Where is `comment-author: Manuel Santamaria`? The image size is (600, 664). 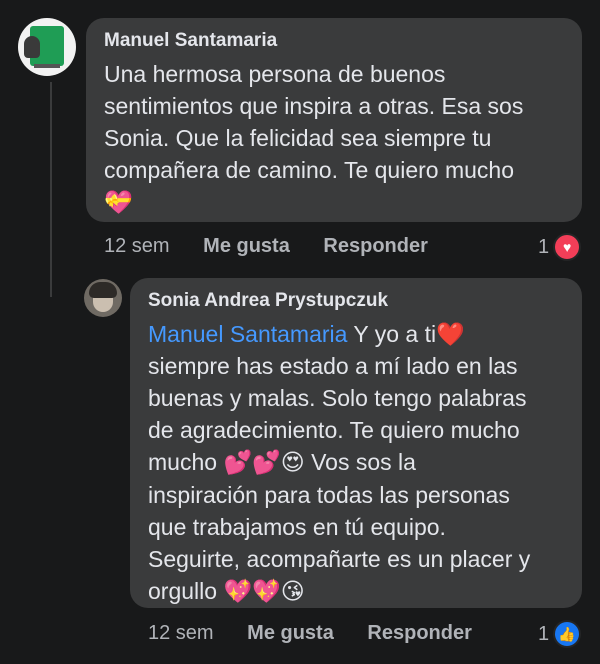
comment-author: Manuel Santamaria is located at coordinates (334, 41).